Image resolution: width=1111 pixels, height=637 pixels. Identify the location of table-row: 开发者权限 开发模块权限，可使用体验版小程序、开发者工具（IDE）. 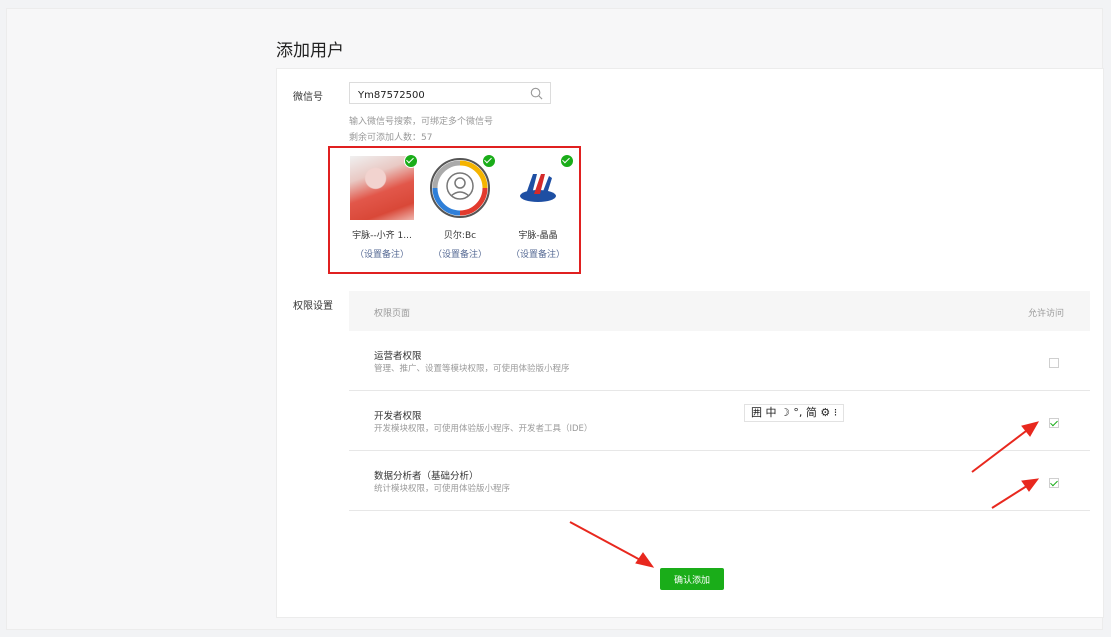
(719, 421).